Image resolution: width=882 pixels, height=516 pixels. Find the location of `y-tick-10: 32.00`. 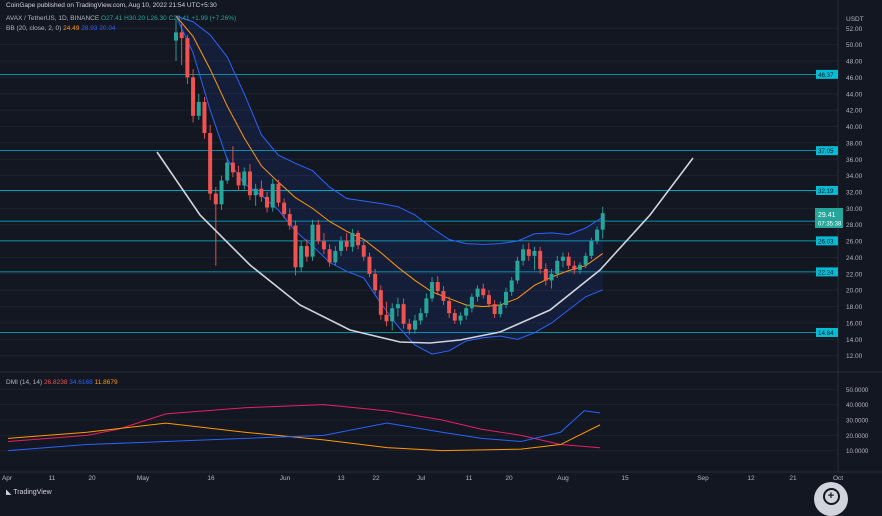

y-tick-10: 32.00 is located at coordinates (854, 193).